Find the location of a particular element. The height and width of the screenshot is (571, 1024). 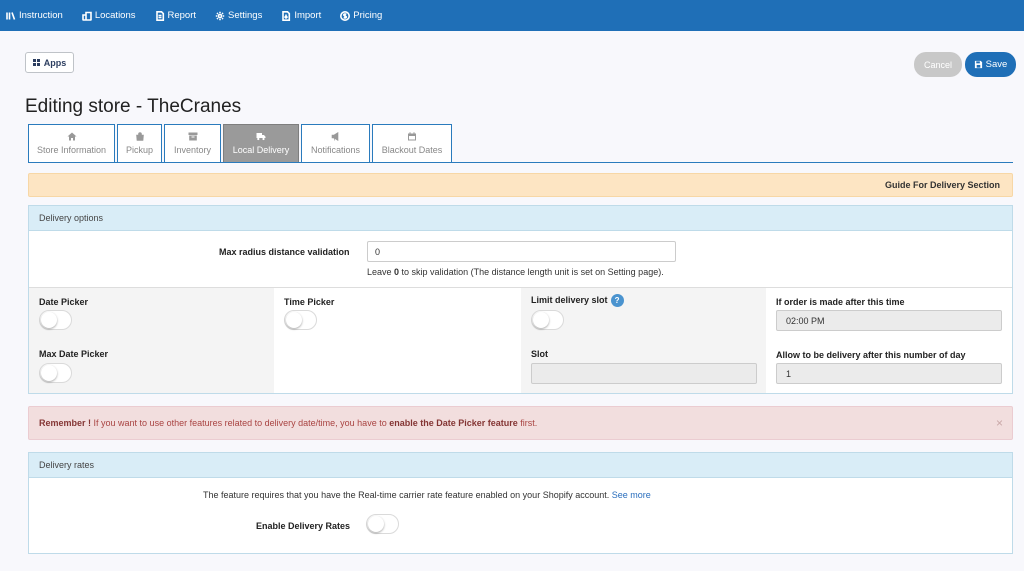

see-more-link: See more is located at coordinates (631, 495).